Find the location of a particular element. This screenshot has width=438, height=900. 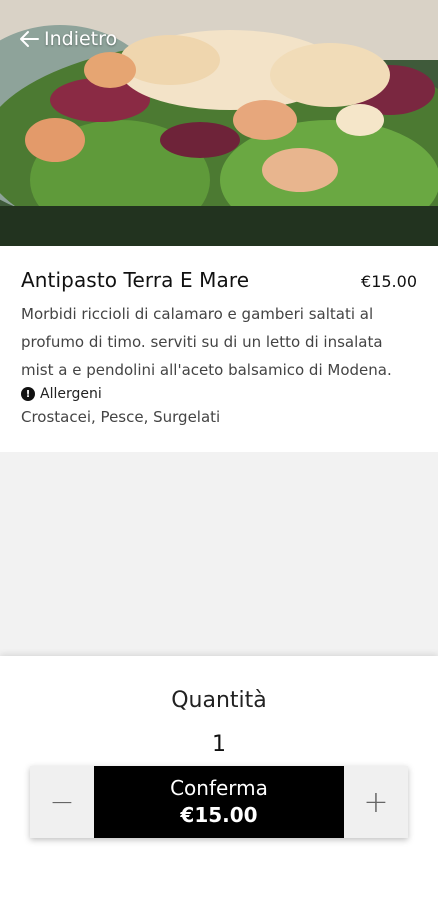

increment-button: + is located at coordinates (376, 802).